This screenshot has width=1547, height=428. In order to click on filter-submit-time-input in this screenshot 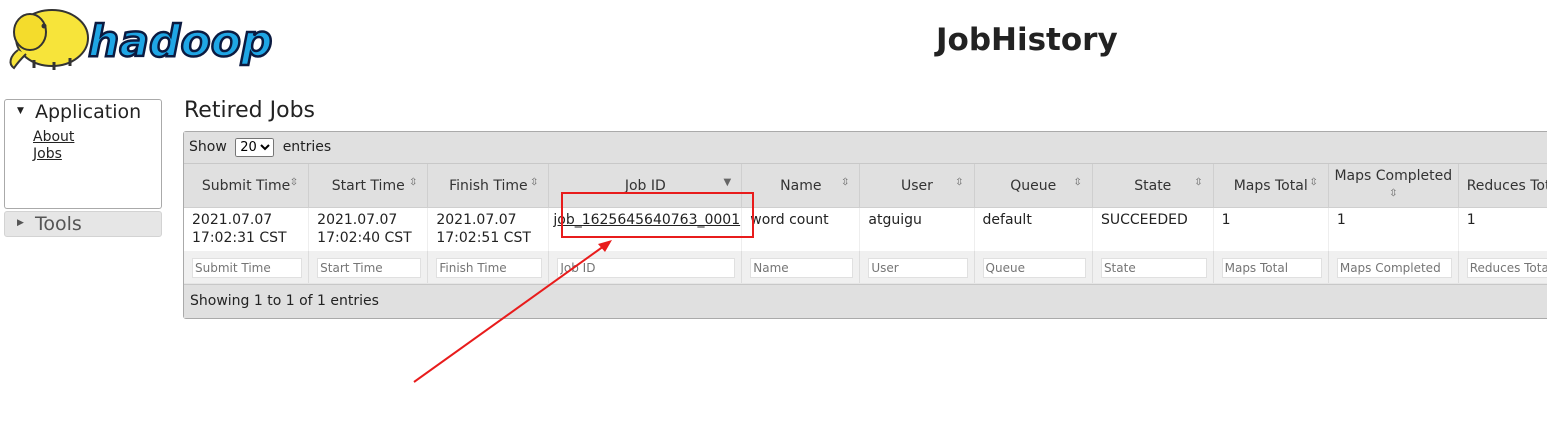, I will do `click(247, 267)`.